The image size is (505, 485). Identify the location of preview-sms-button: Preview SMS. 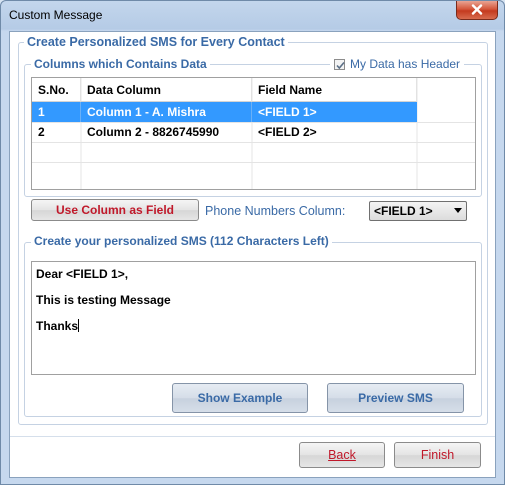
(395, 398).